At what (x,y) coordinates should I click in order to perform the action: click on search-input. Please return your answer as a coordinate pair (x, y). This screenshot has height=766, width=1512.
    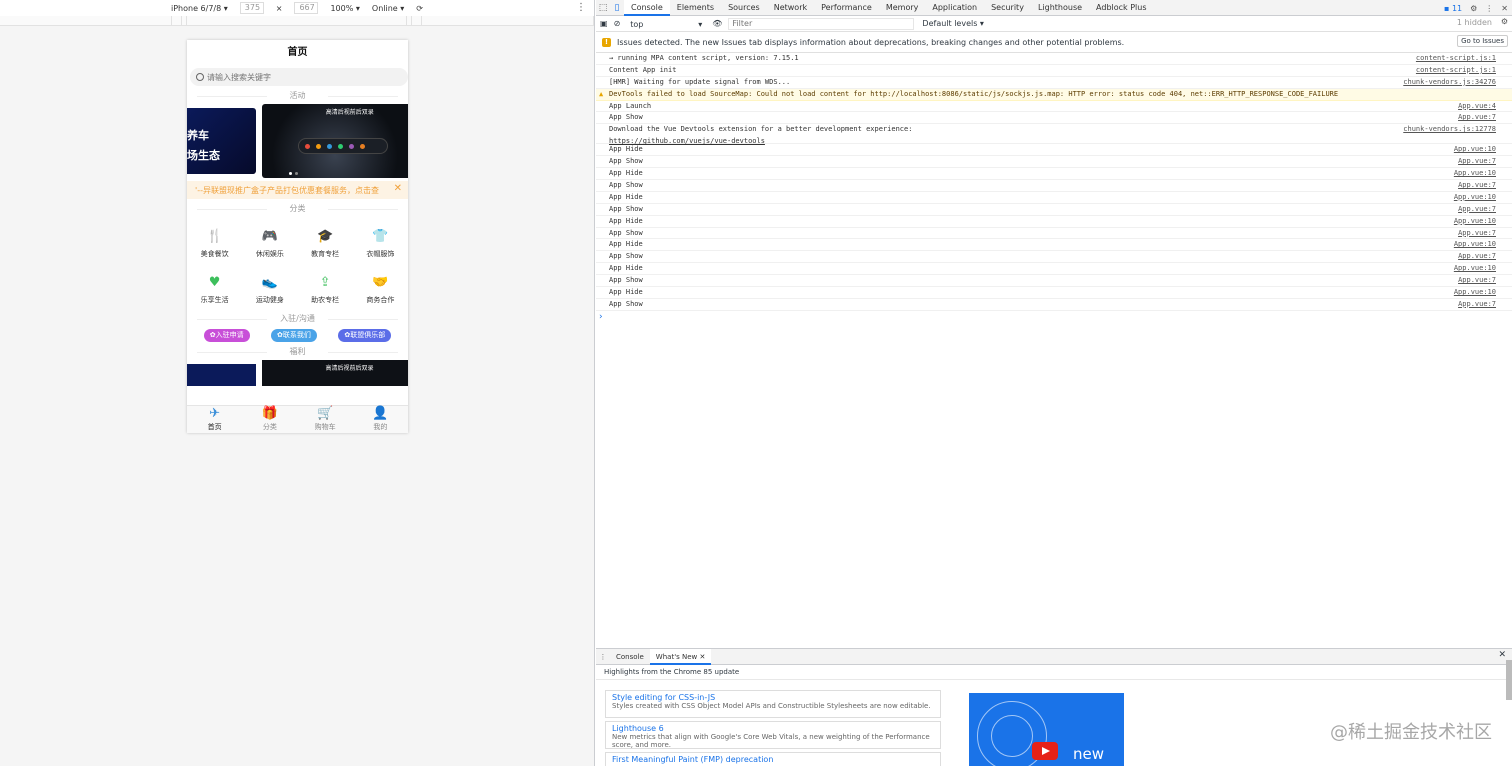
    Looking at the image, I should click on (297, 77).